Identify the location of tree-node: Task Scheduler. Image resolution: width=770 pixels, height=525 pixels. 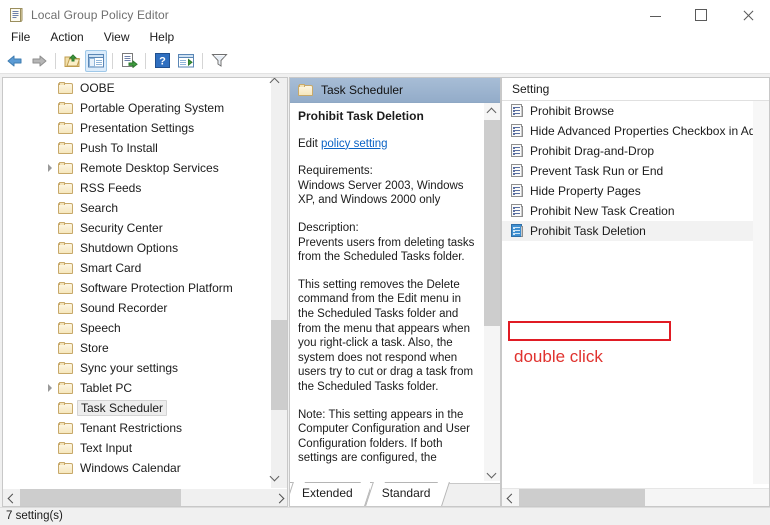
(136, 408).